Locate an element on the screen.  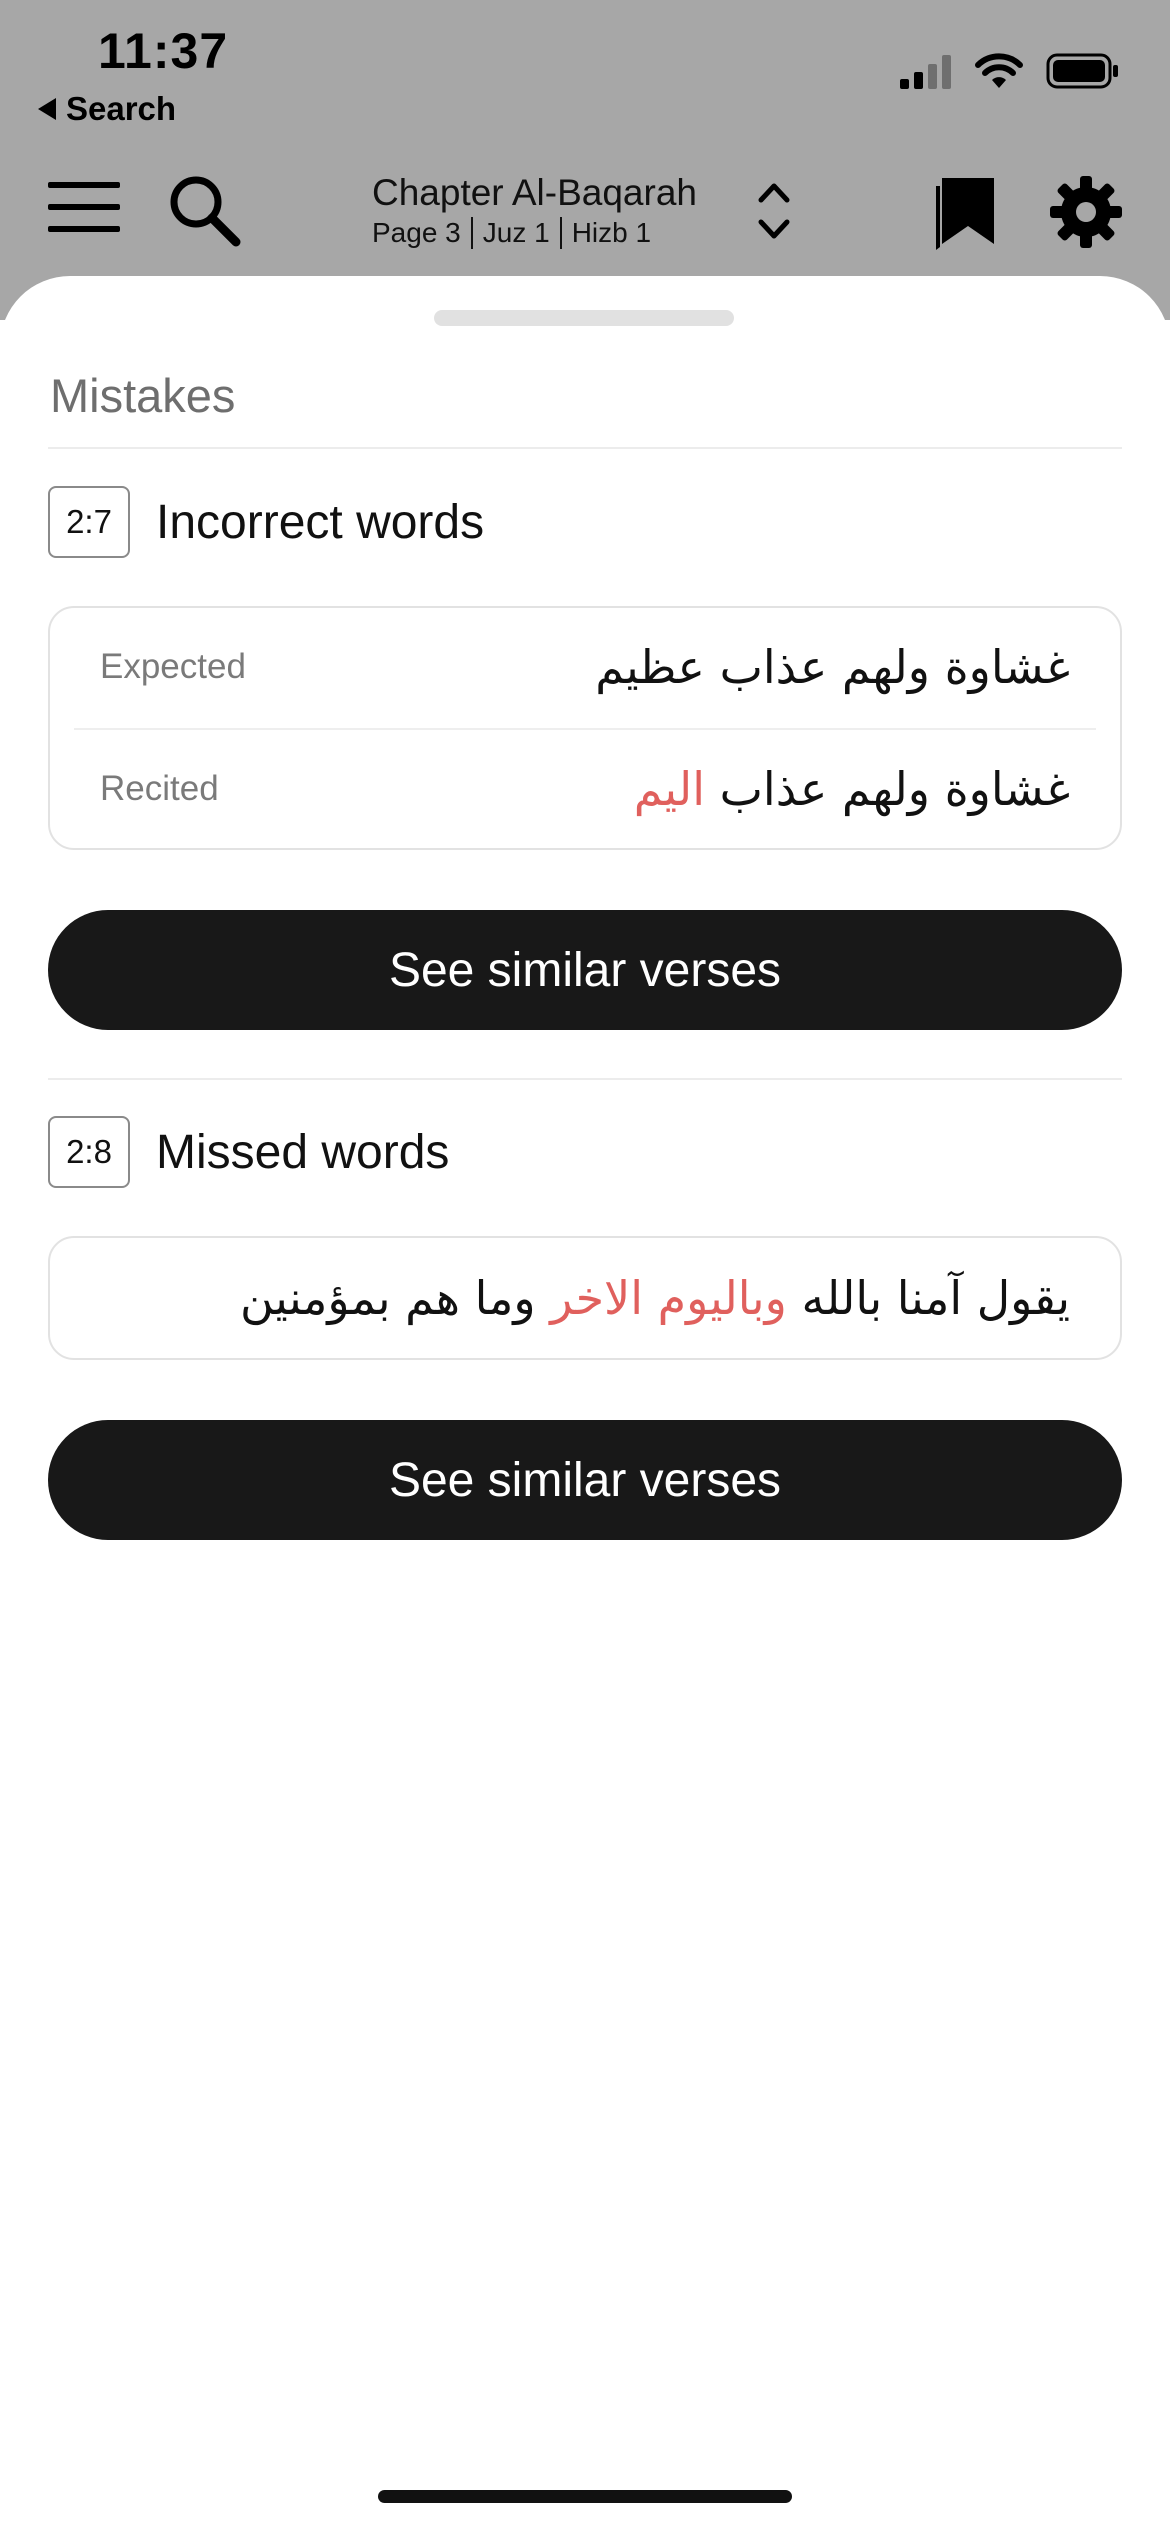
verse-text-before: يقول آمنا بالله is located at coordinates (935, 1298).